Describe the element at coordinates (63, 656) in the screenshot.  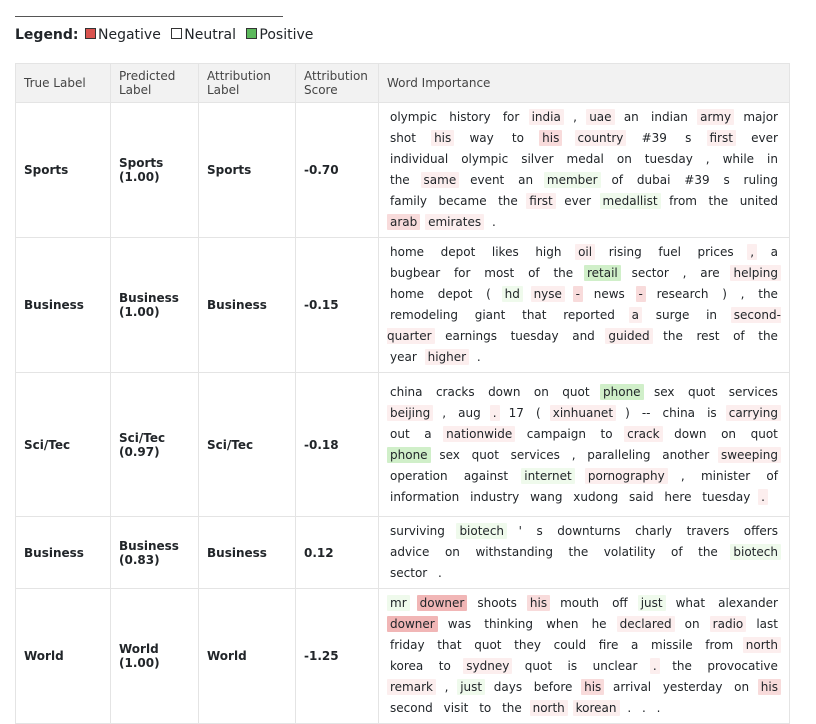
I see `true-label-cell: World` at that location.